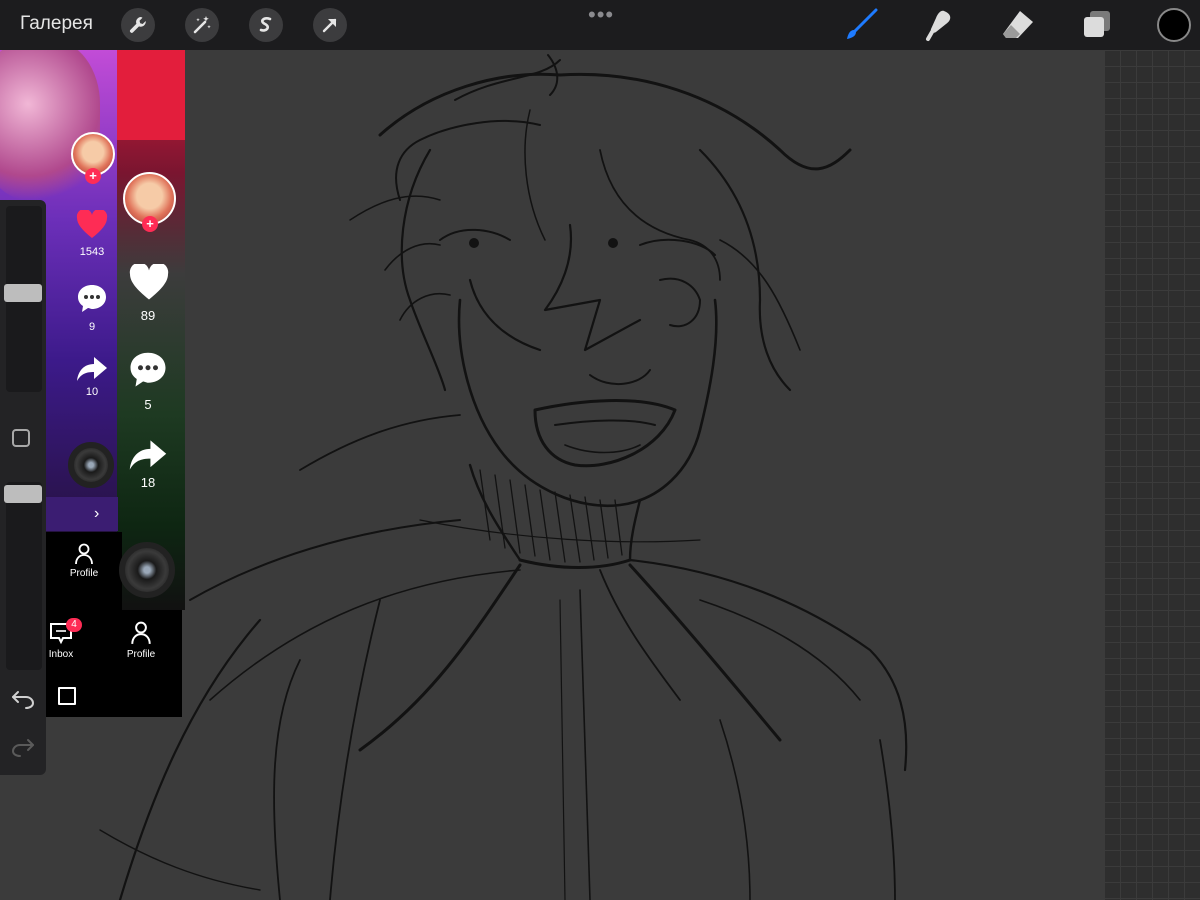 Image resolution: width=1200 pixels, height=900 pixels. What do you see at coordinates (56, 24) in the screenshot?
I see `gallery-button: Галерея` at bounding box center [56, 24].